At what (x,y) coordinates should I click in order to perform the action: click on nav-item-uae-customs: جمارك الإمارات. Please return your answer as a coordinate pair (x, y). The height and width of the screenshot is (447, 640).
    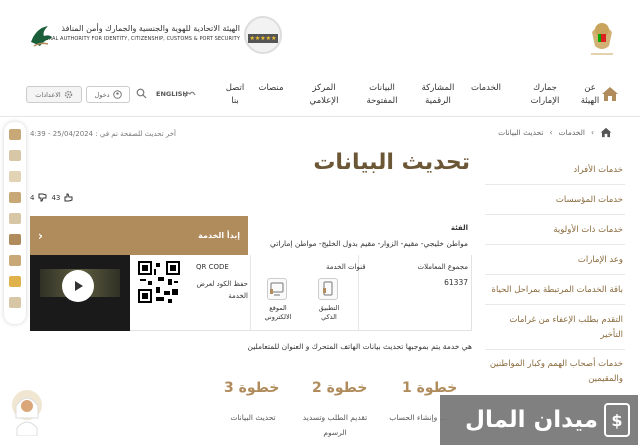
    Looking at the image, I should click on (545, 95).